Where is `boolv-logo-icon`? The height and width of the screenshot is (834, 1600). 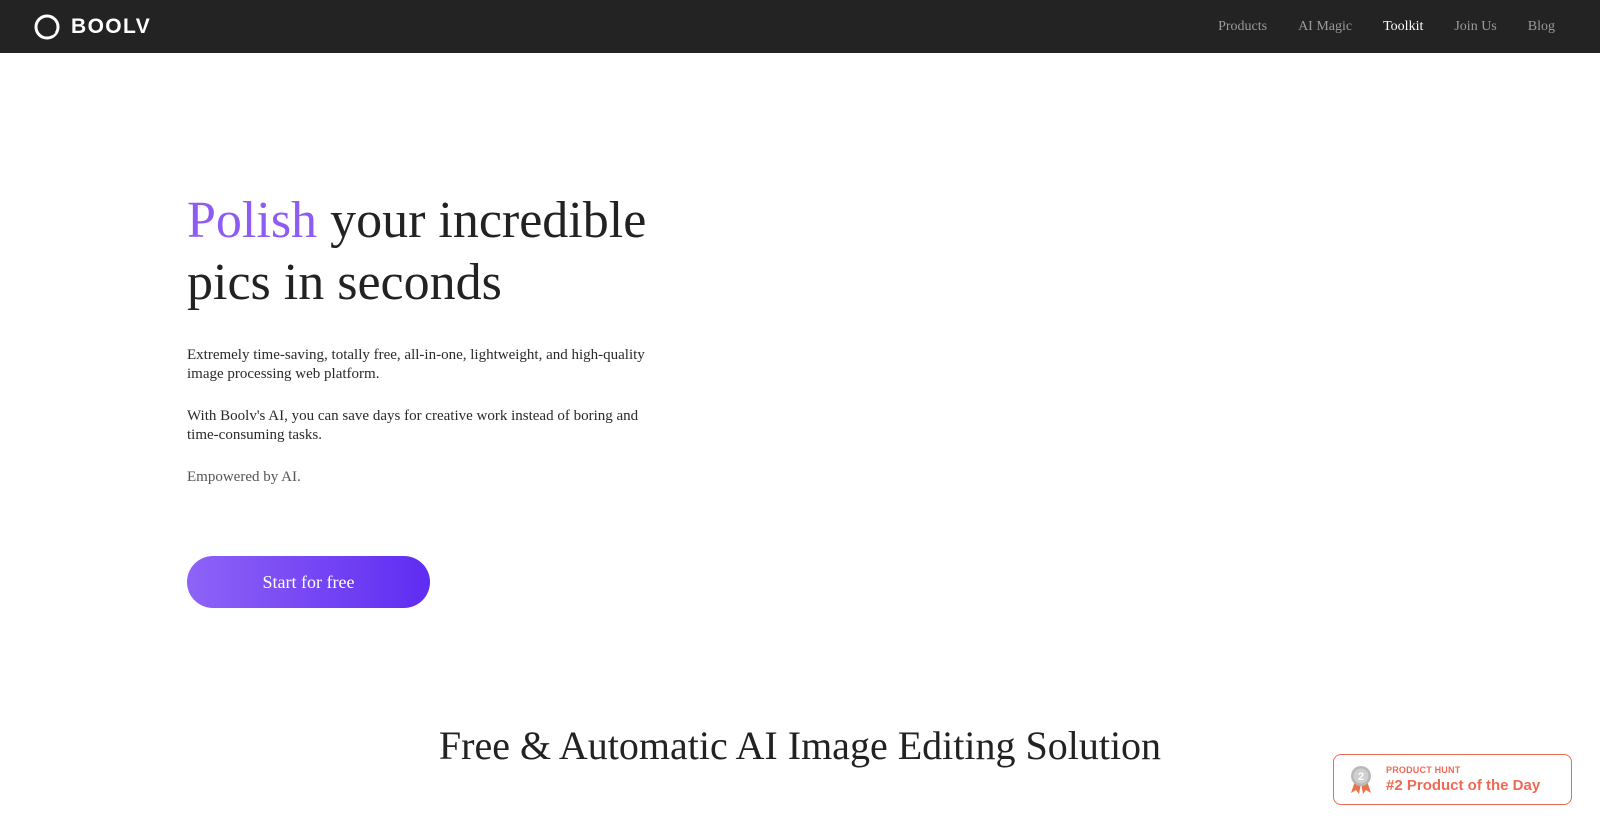 boolv-logo-icon is located at coordinates (47, 26).